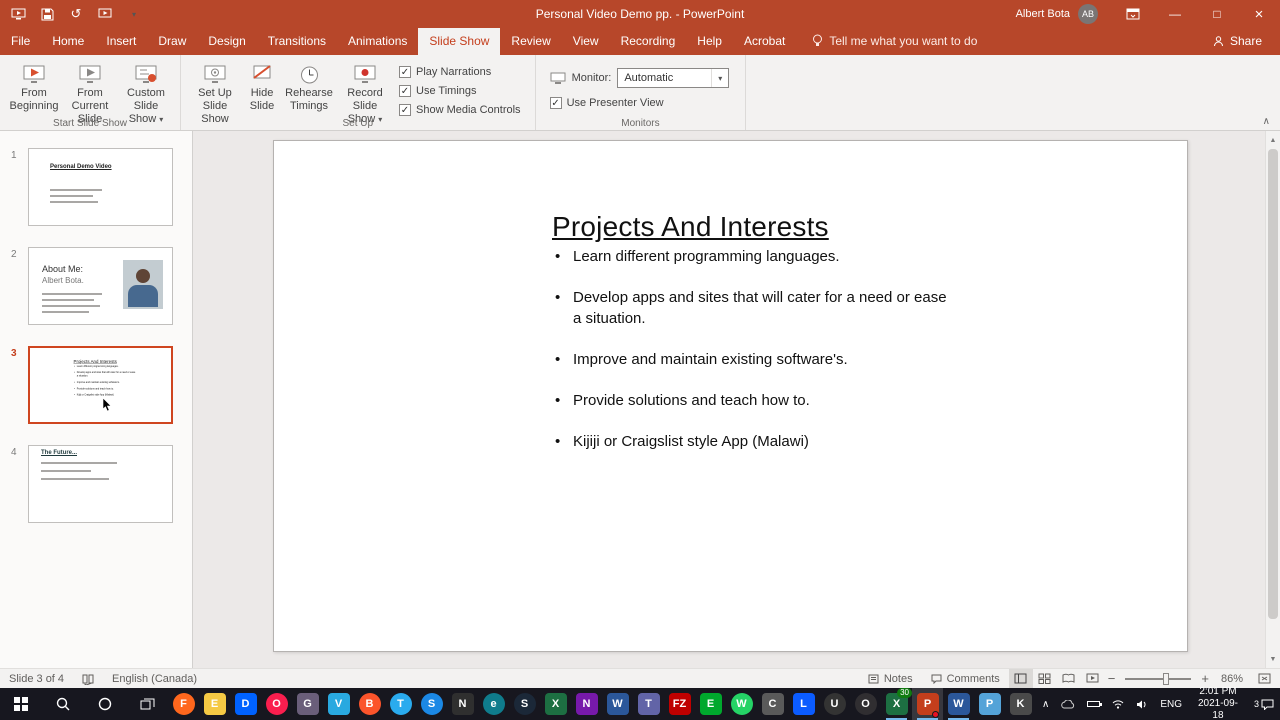  I want to click on taskbar-app-steam: S, so click(524, 704).